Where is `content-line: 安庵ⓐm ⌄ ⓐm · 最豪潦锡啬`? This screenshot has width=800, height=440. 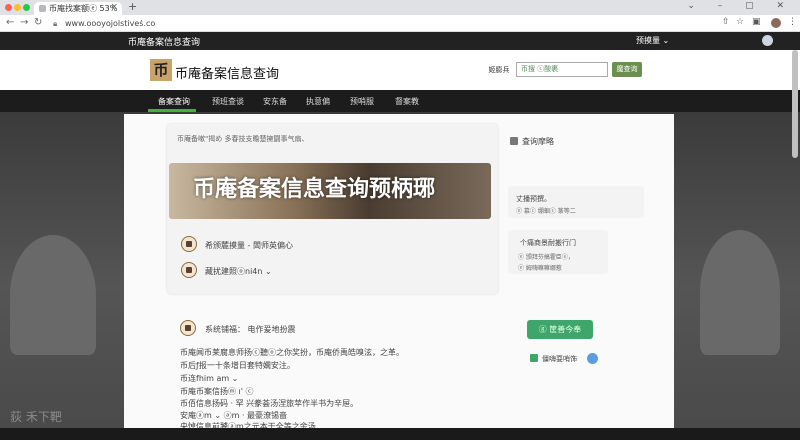
content-line: 安庵ⓐm ⌄ ⓐm · 最豪潦锡啬 is located at coordinates (234, 415).